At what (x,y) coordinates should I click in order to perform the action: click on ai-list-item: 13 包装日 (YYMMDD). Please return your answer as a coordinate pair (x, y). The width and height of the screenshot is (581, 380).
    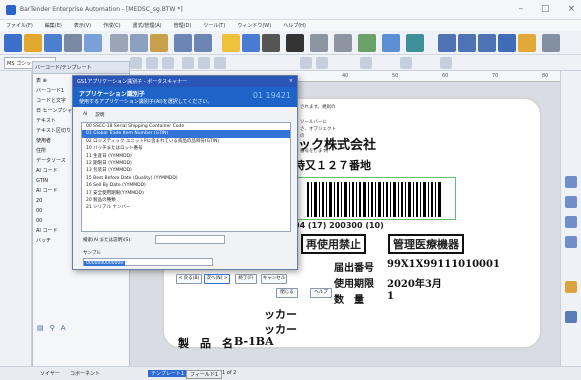
    Looking at the image, I should click on (186, 170).